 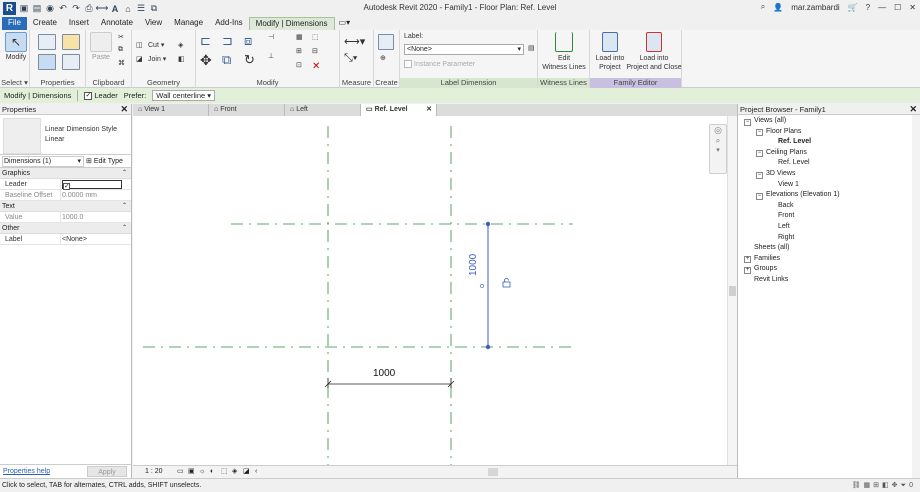 I want to click on browser-item: Ref. Level, so click(x=794, y=141).